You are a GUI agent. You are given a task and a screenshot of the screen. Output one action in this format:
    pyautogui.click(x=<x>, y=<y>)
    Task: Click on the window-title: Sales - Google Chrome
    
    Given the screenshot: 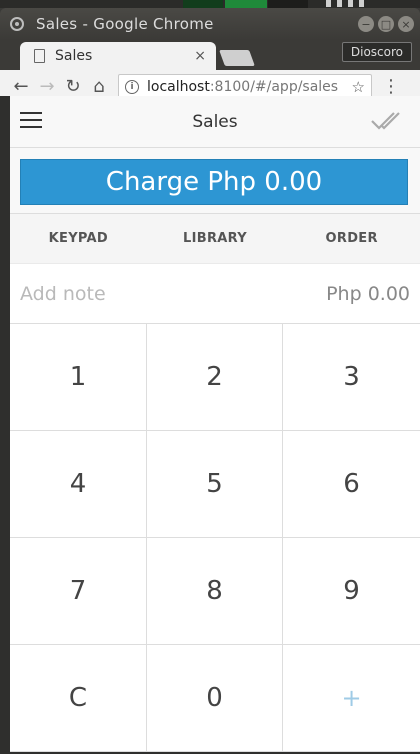 What is the action you would take?
    pyautogui.click(x=125, y=24)
    